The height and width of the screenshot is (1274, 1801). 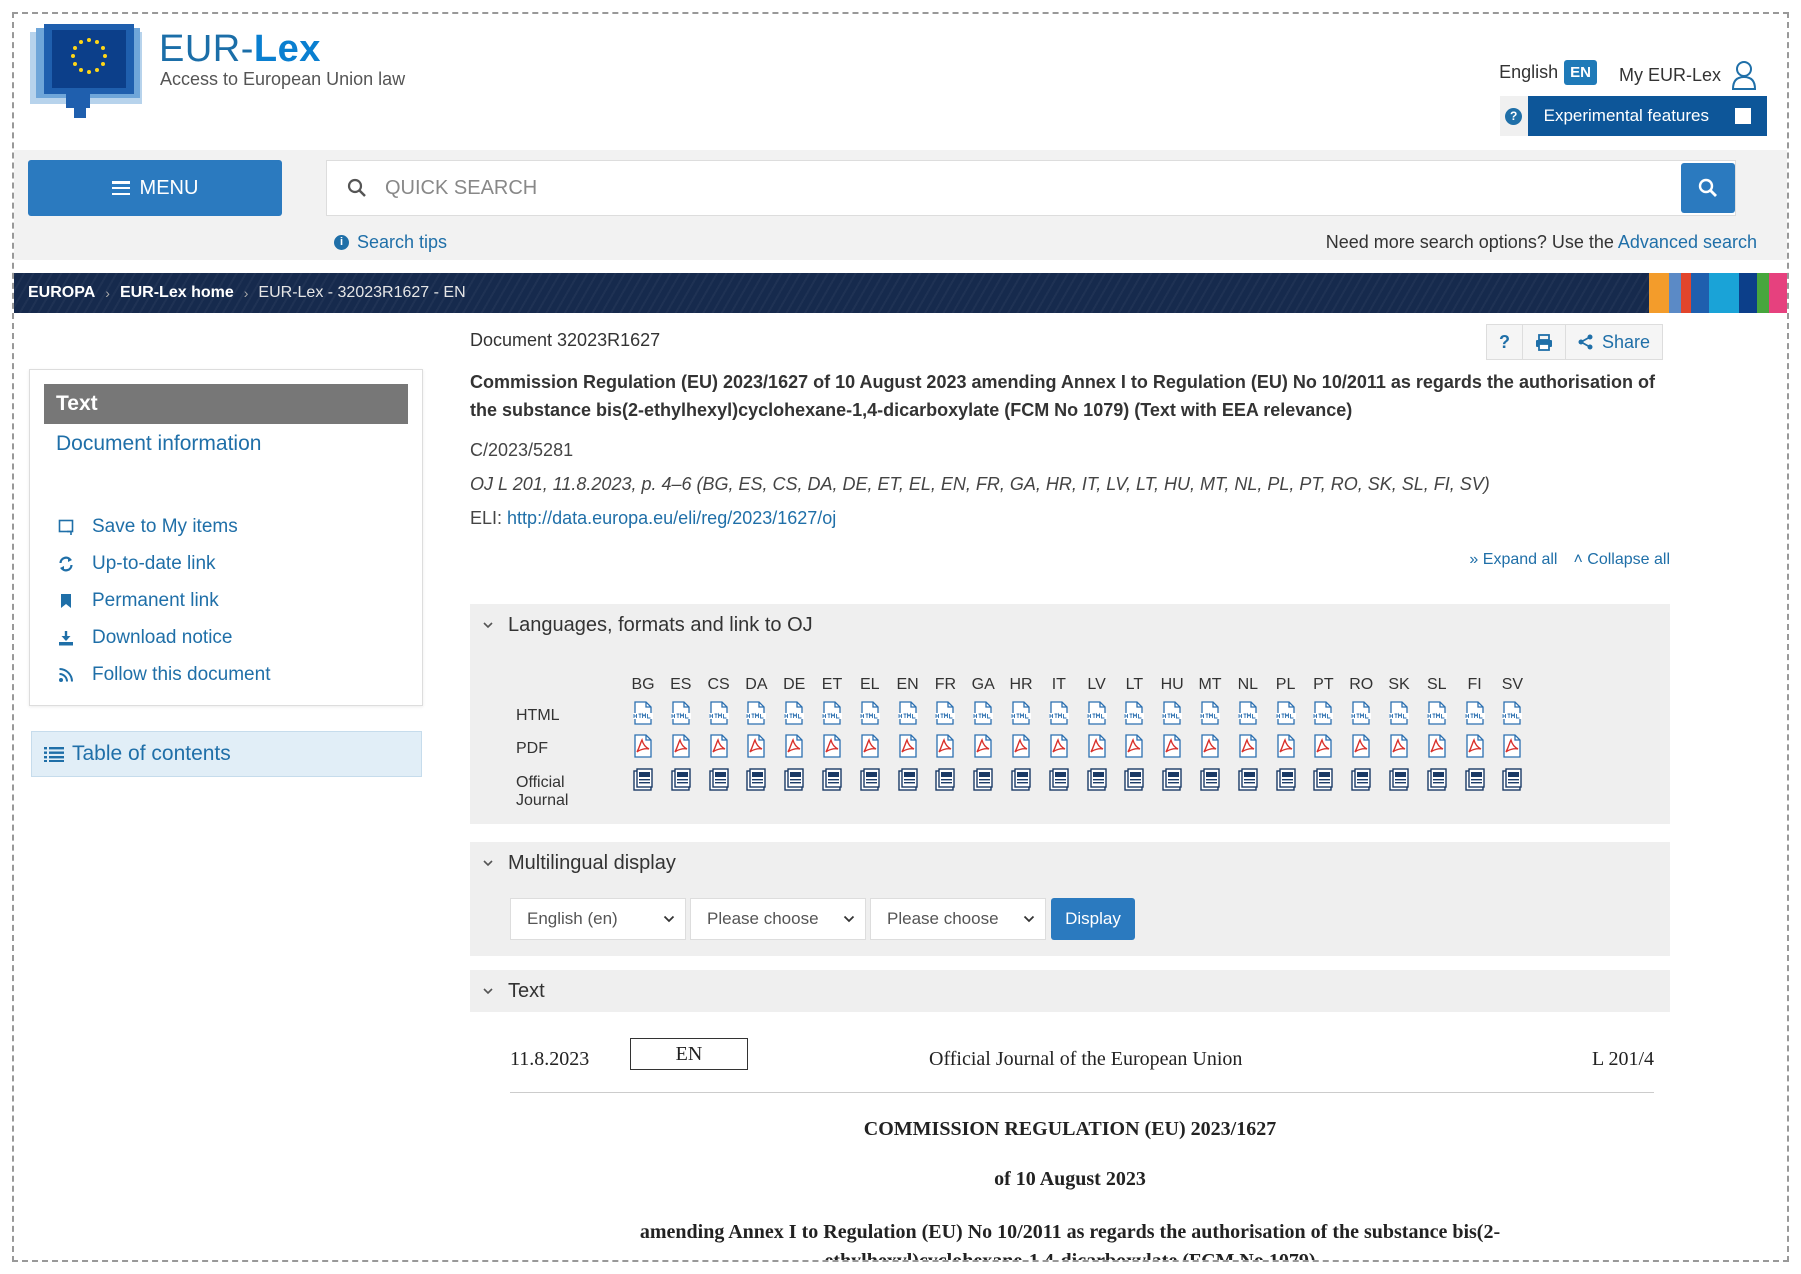 What do you see at coordinates (1544, 342) in the screenshot?
I see `print-button` at bounding box center [1544, 342].